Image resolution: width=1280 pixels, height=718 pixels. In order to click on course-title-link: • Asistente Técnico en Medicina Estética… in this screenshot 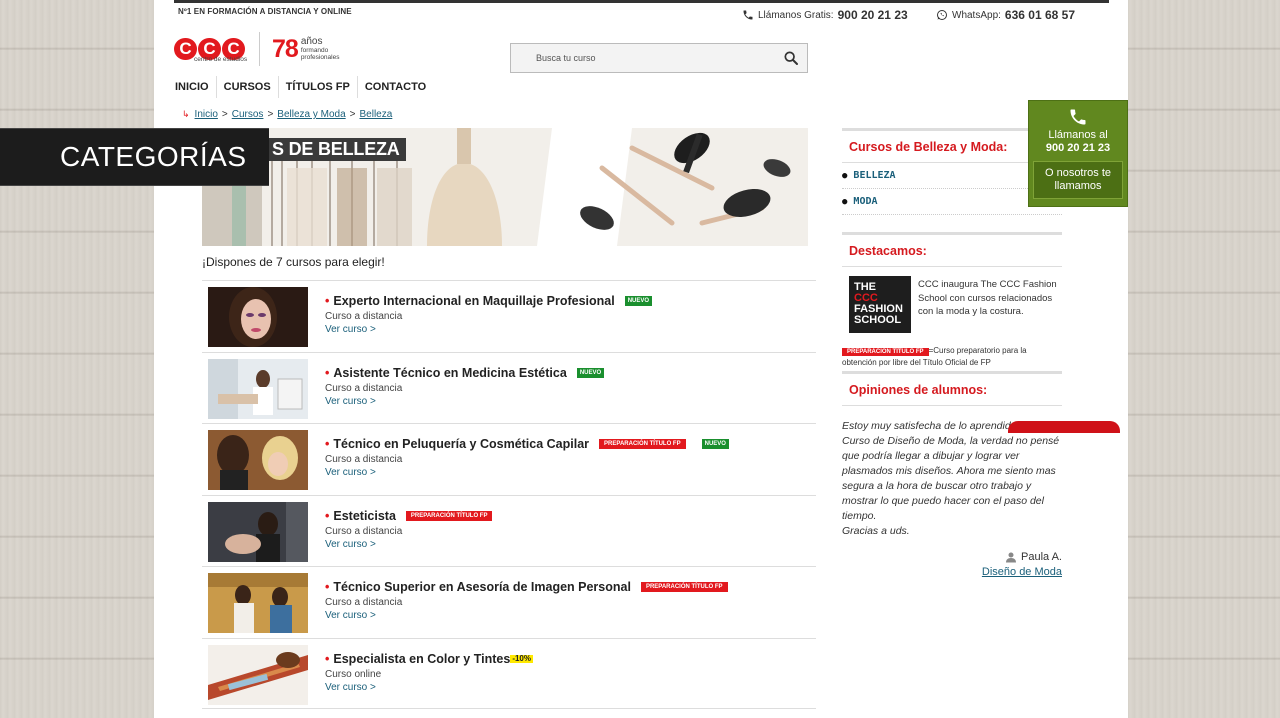, I will do `click(465, 372)`.